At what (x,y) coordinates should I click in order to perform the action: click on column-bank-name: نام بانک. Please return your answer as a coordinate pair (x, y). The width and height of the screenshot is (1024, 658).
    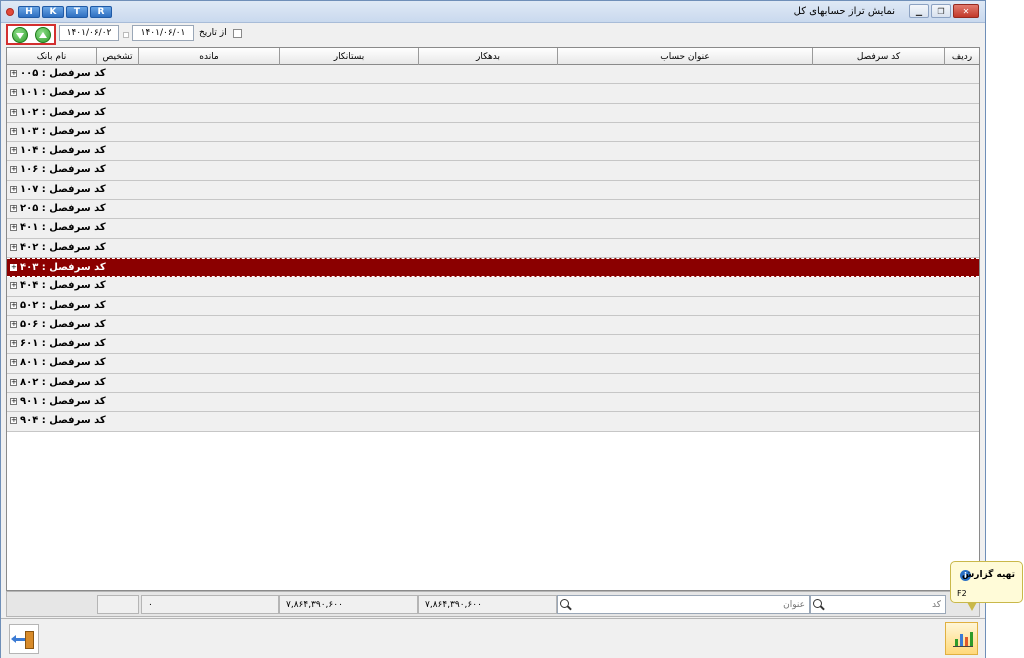
    Looking at the image, I should click on (51, 56).